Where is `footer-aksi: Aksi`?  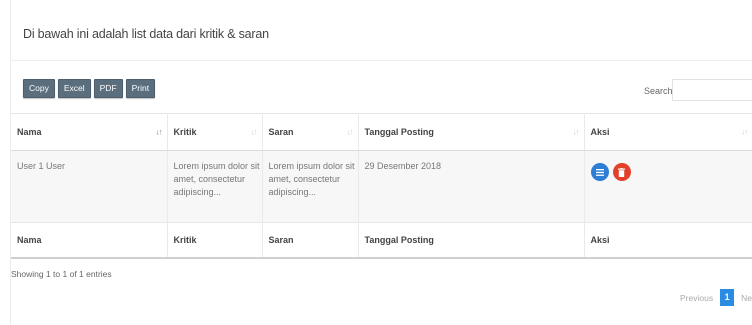
footer-aksi: Aksi is located at coordinates (668, 240).